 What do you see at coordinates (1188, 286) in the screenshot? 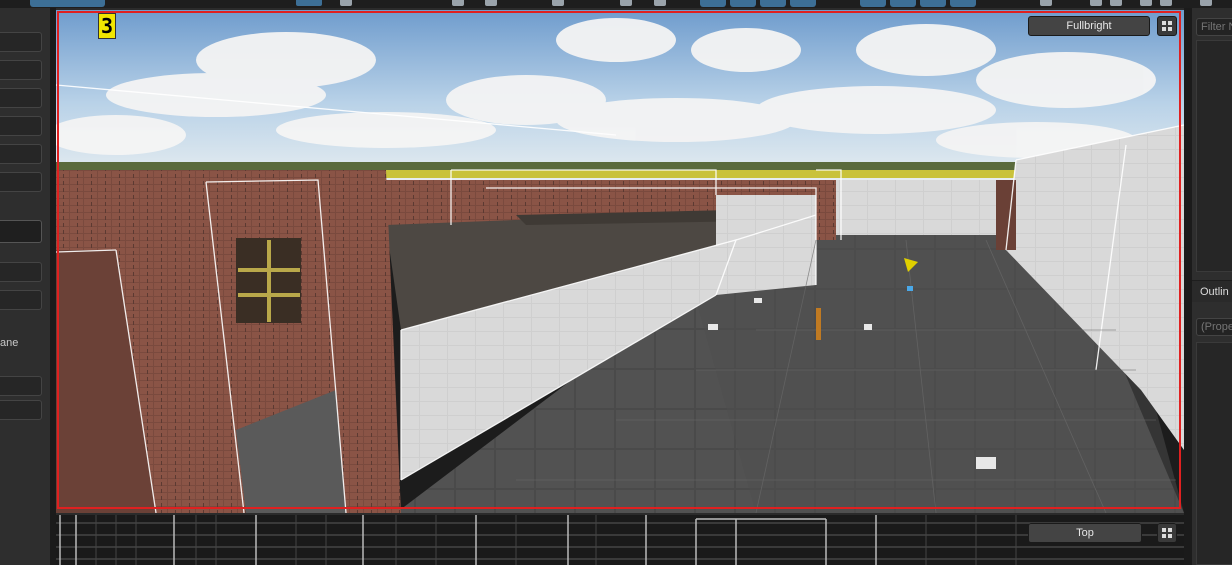
I see `right-splitter` at bounding box center [1188, 286].